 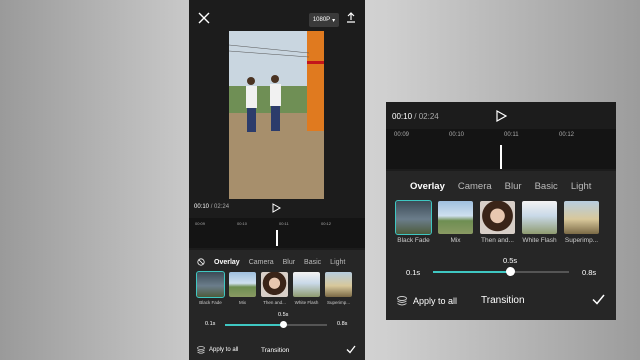 What do you see at coordinates (201, 262) in the screenshot?
I see `no-transition-icon` at bounding box center [201, 262].